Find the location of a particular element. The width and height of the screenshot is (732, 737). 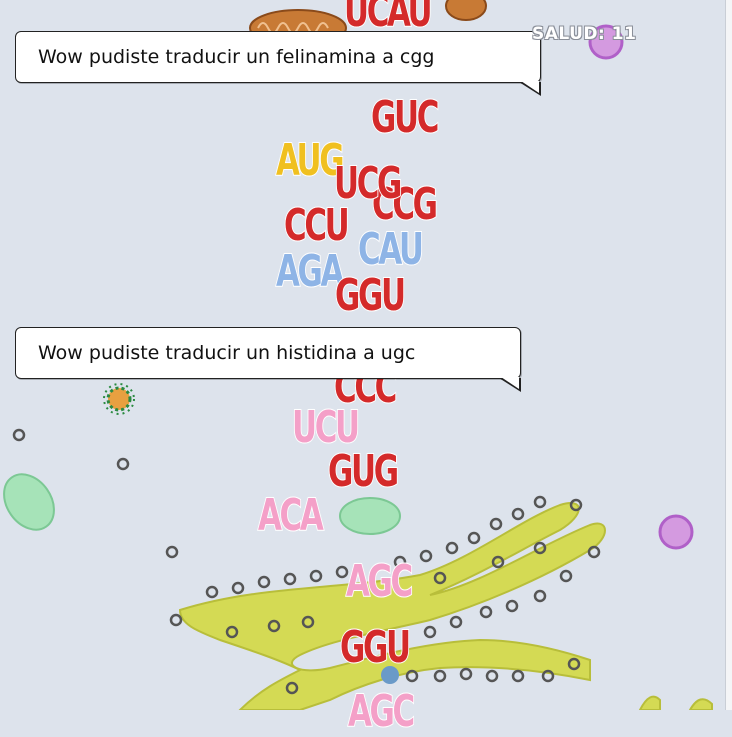

codon: GUC is located at coordinates (405, 118).